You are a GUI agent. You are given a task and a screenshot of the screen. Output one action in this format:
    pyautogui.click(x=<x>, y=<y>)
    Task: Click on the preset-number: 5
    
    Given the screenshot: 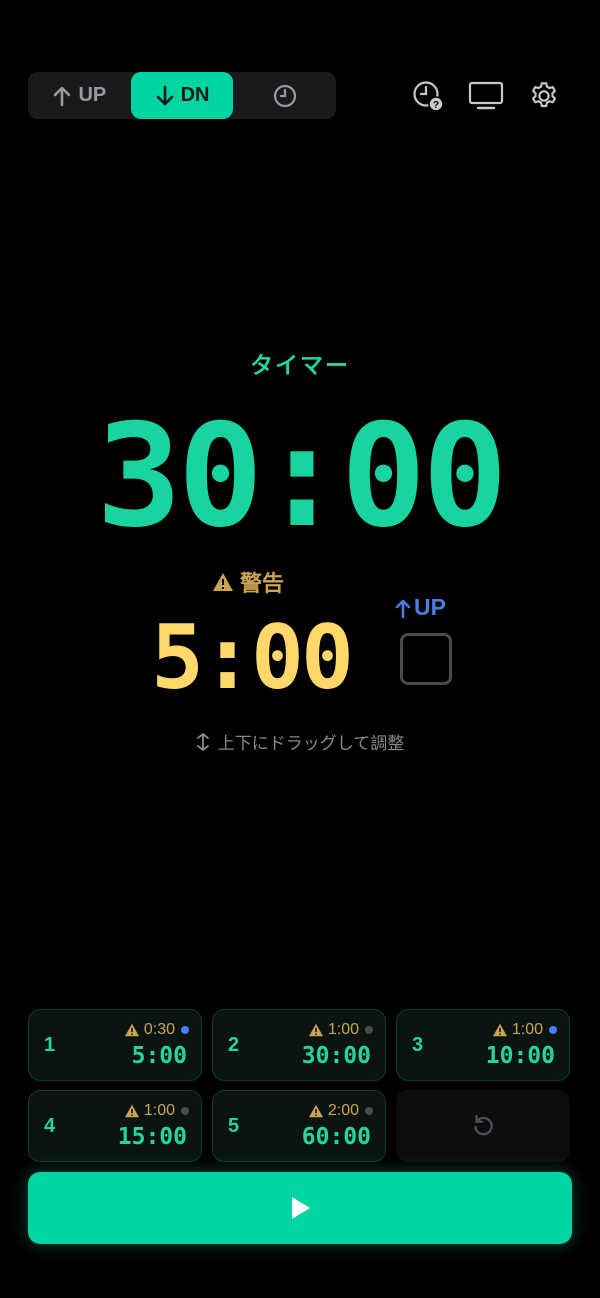 What is the action you would take?
    pyautogui.click(x=234, y=1126)
    